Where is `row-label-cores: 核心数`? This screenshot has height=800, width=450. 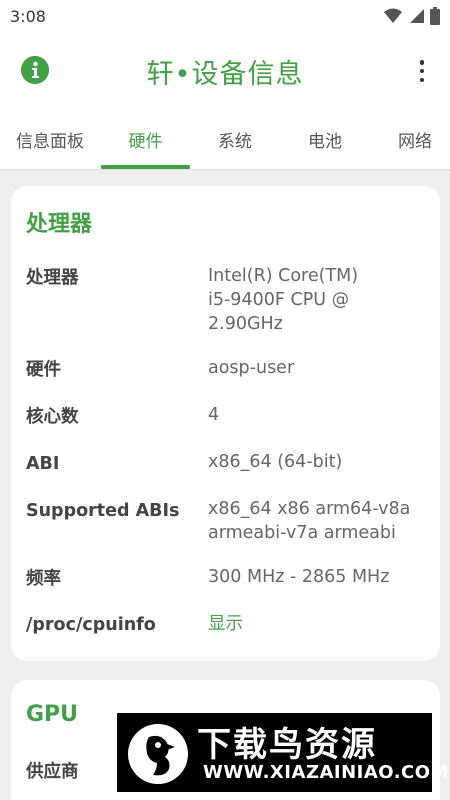 row-label-cores: 核心数 is located at coordinates (52, 417).